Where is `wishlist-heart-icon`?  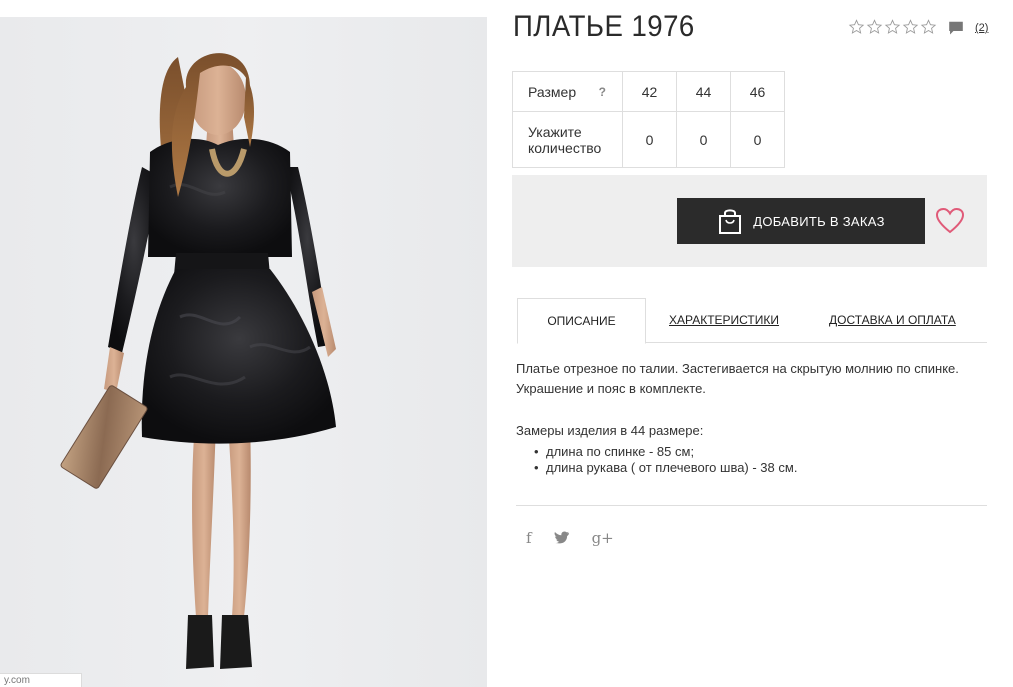 wishlist-heart-icon is located at coordinates (950, 221).